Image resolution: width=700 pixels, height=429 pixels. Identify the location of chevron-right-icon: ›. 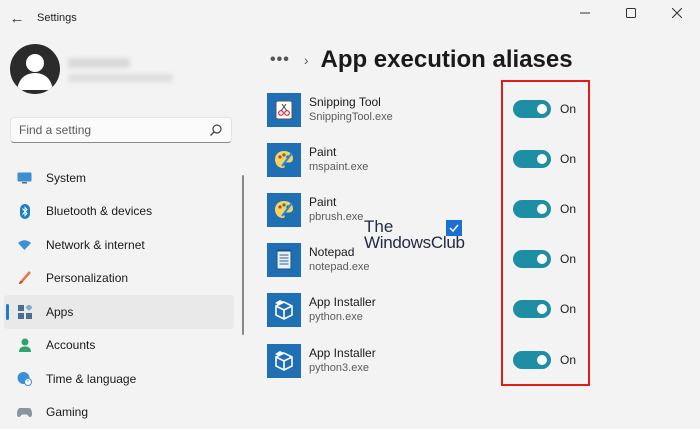
(306, 60).